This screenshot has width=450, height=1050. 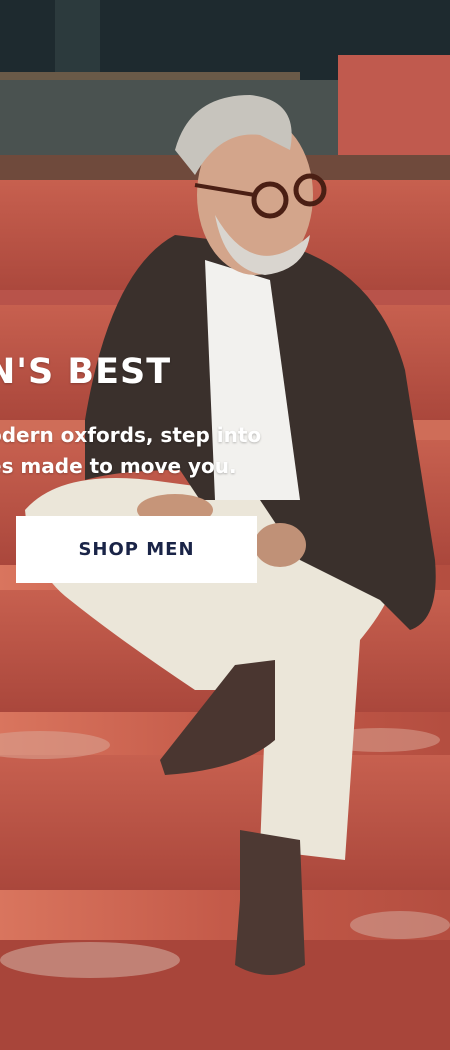 What do you see at coordinates (86, 372) in the screenshot?
I see `hero-headline: N'S BEST` at bounding box center [86, 372].